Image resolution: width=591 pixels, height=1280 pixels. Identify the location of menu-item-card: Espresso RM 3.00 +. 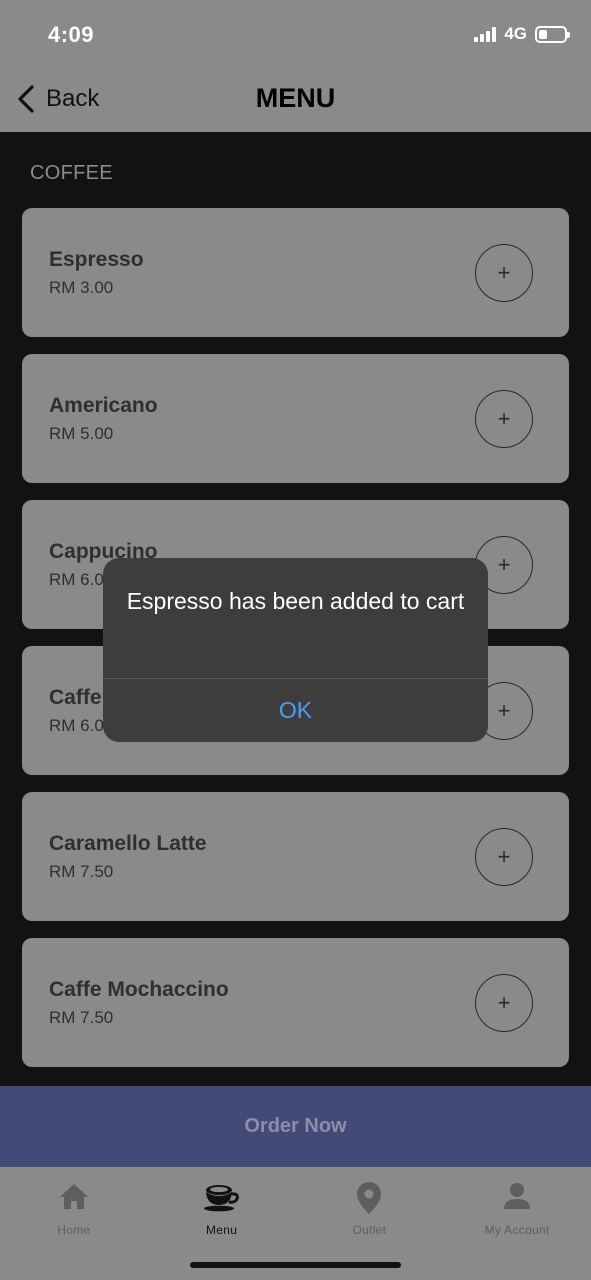
(295, 272).